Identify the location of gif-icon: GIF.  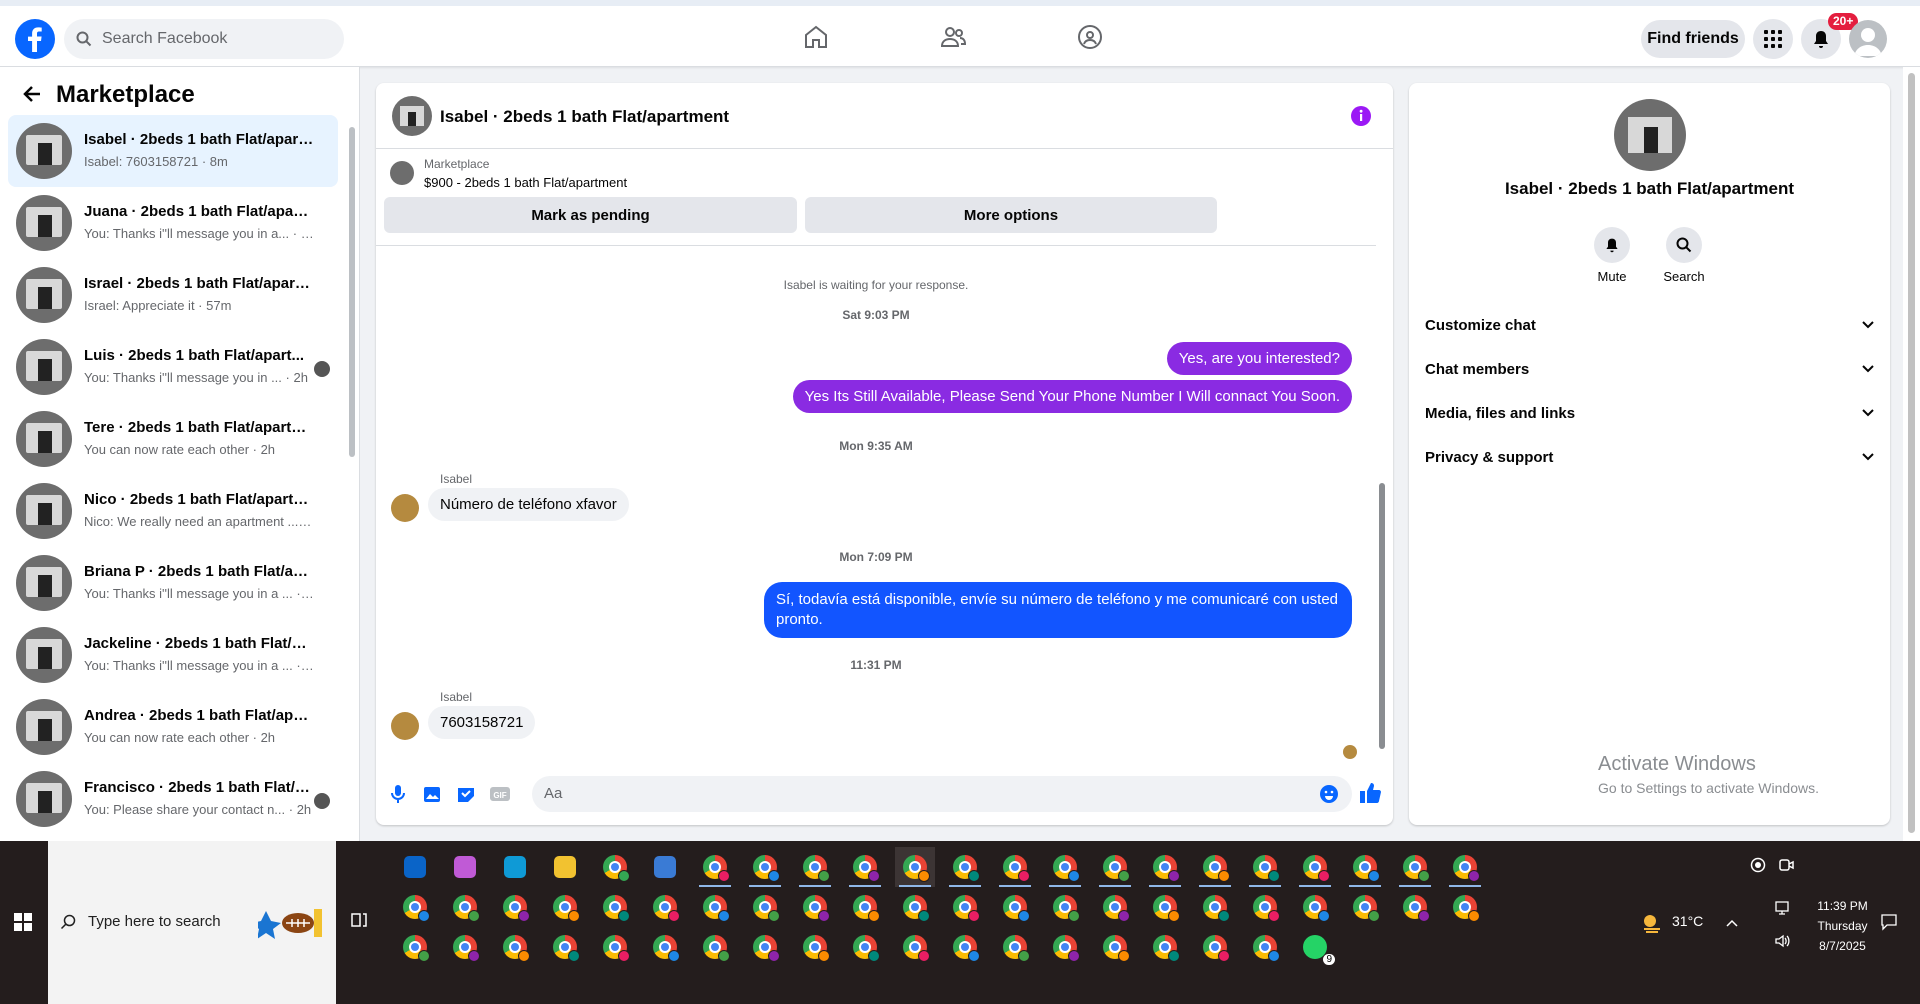
(500, 794).